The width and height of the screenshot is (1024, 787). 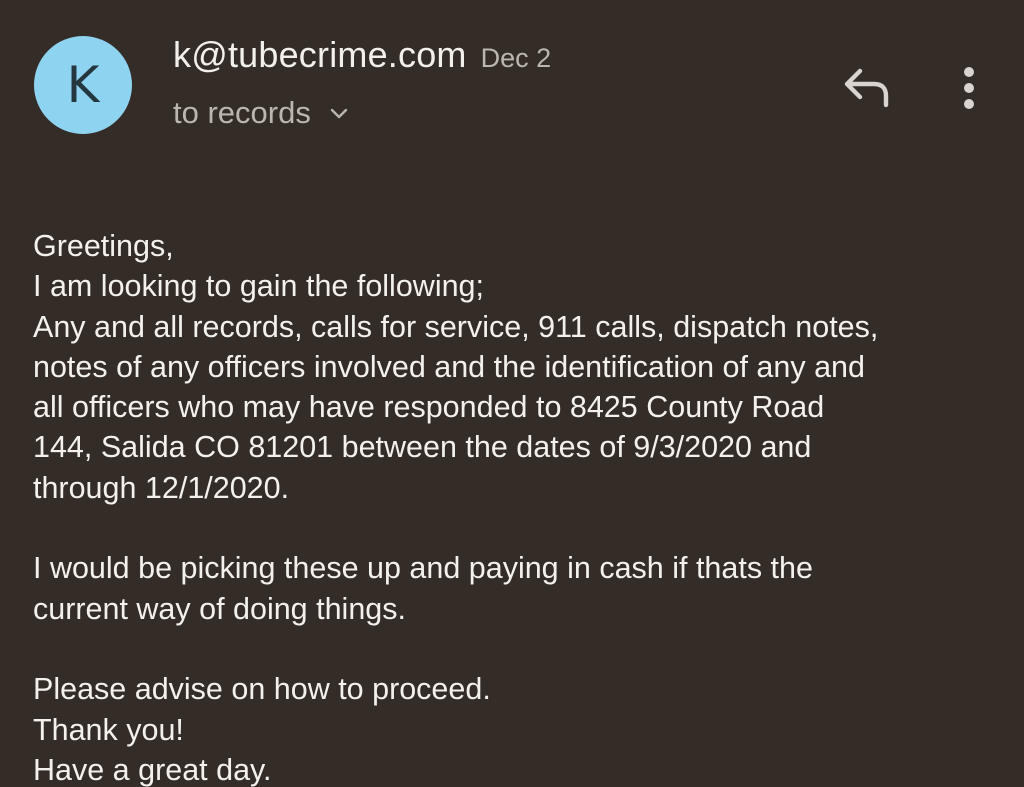 I want to click on body-line: I am looking to gain the following;, so click(x=258, y=286).